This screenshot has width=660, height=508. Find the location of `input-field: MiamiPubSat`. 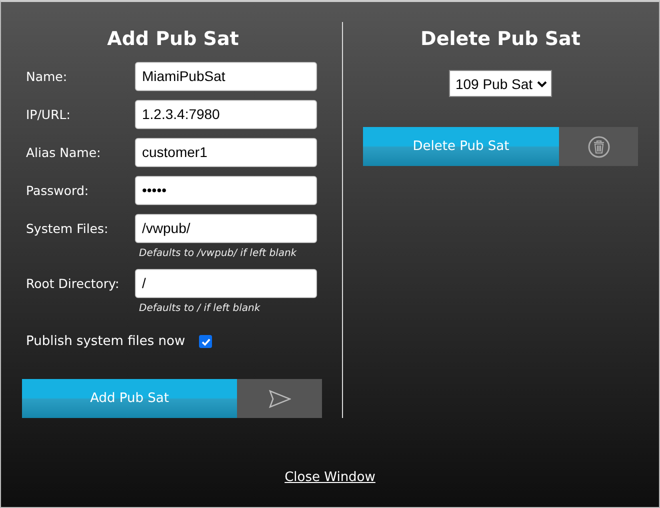

input-field: MiamiPubSat is located at coordinates (226, 76).